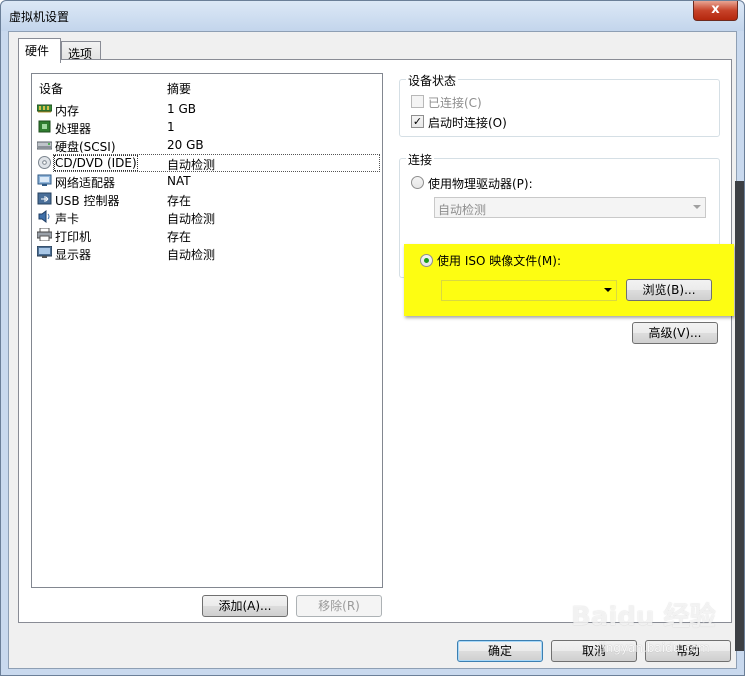 The image size is (745, 676). What do you see at coordinates (44, 216) in the screenshot?
I see `sound-card-icon` at bounding box center [44, 216].